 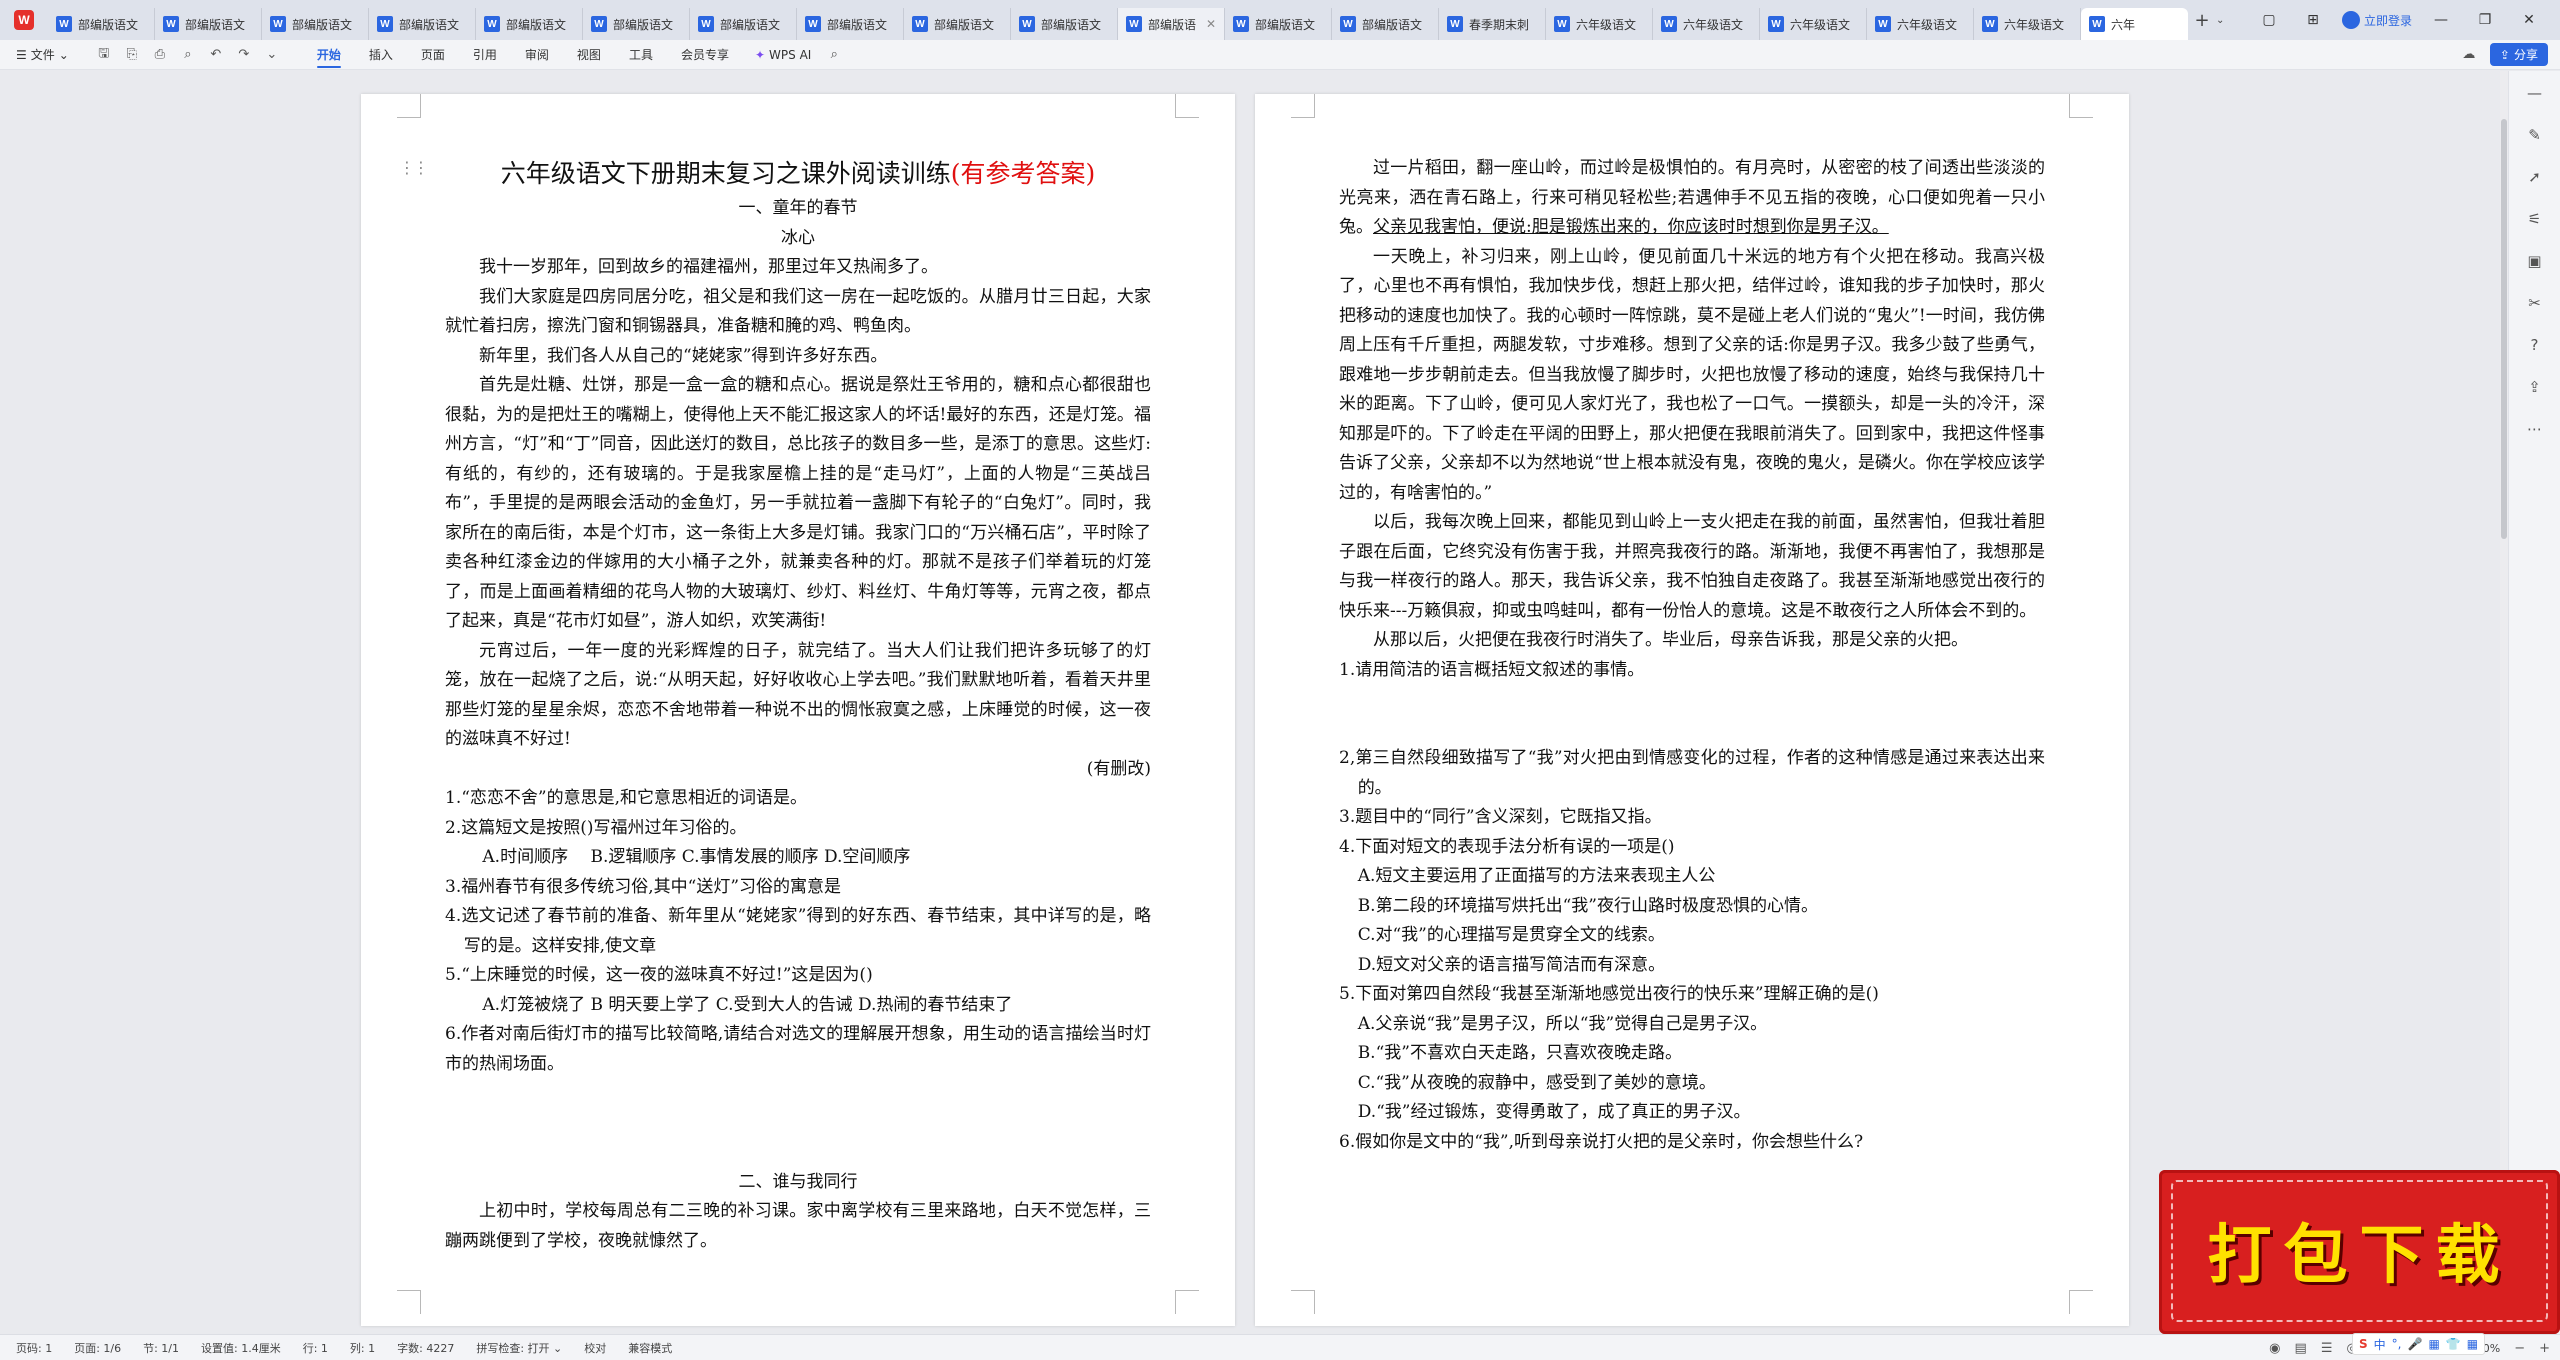 I want to click on sogou-logo-icon: S, so click(x=2363, y=1344).